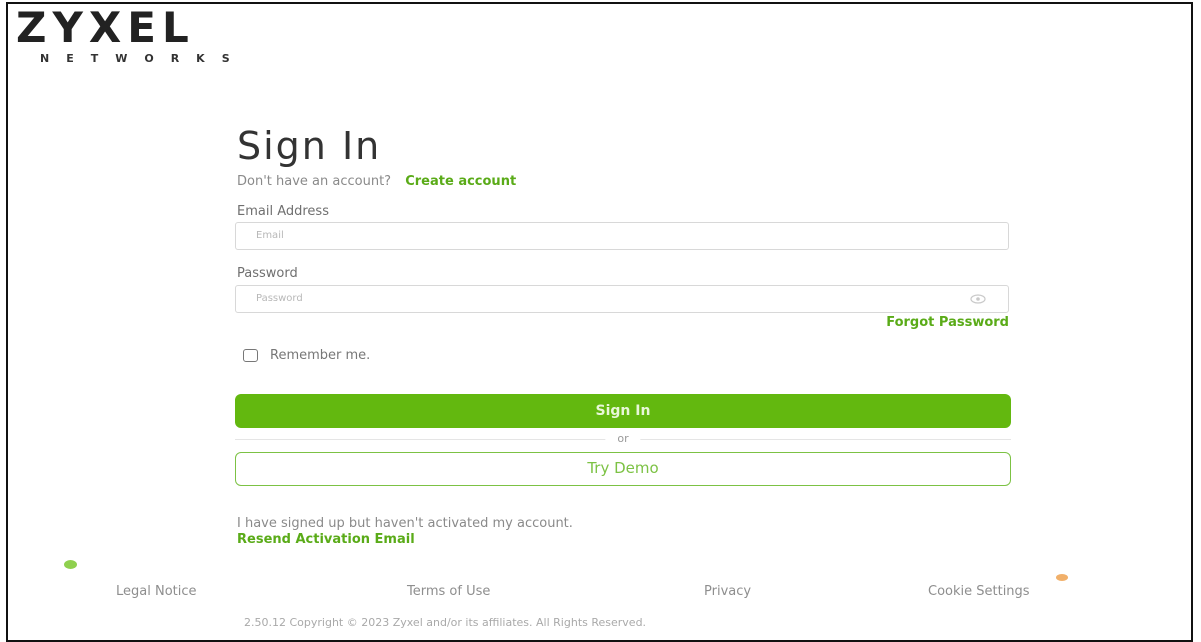 The width and height of the screenshot is (1201, 642). I want to click on eye-icon, so click(978, 299).